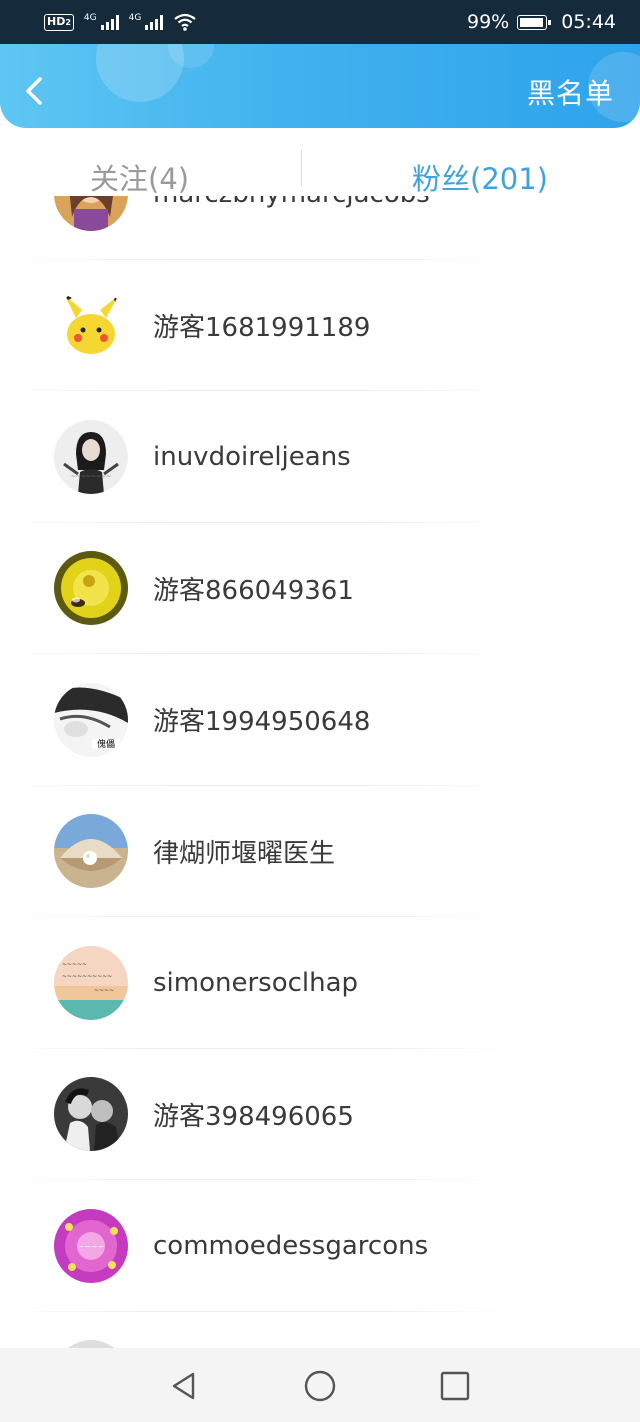  I want to click on pink-love-avatar: ~~~~, so click(91, 1245).